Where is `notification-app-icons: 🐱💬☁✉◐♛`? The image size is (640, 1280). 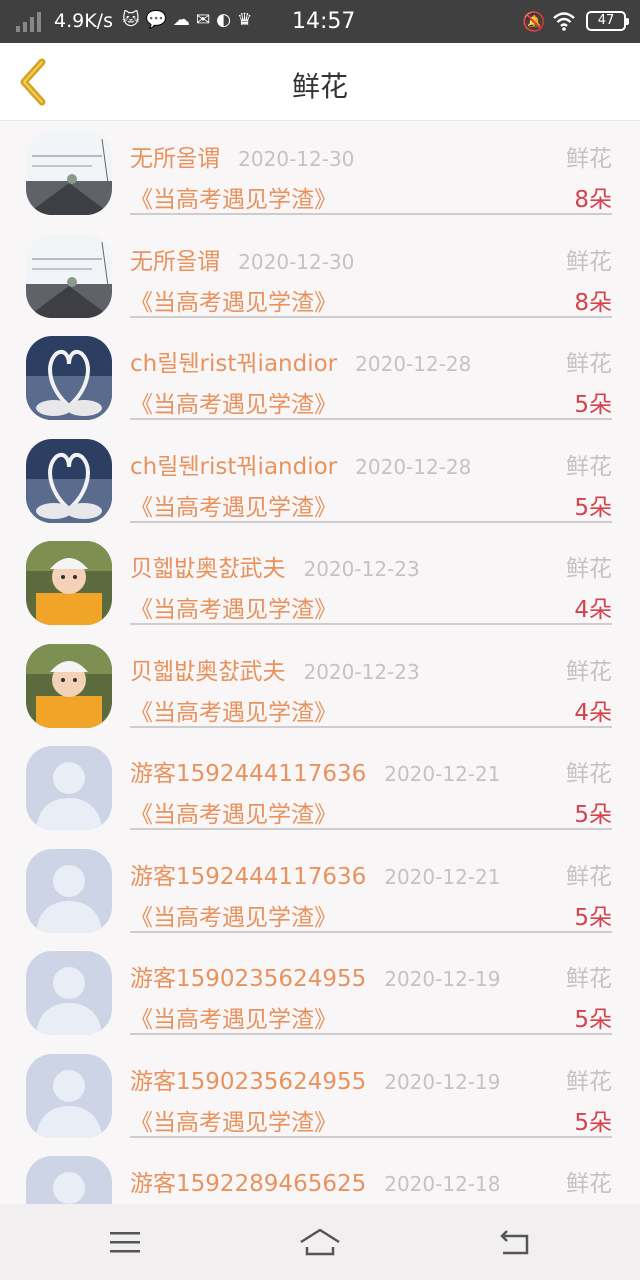
notification-app-icons: 🐱💬☁✉◐♛ is located at coordinates (190, 20).